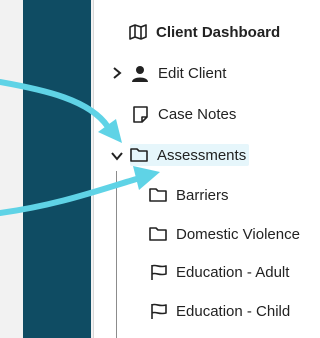 Image resolution: width=320 pixels, height=338 pixels. I want to click on nav-item-assessments: Assessments, so click(190, 155).